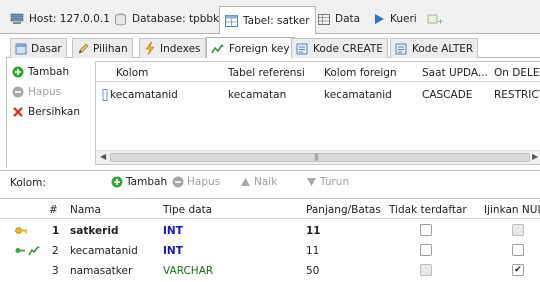  Describe the element at coordinates (517, 95) in the screenshot. I see `fk-cell-on-delete: RESTRICT` at that location.